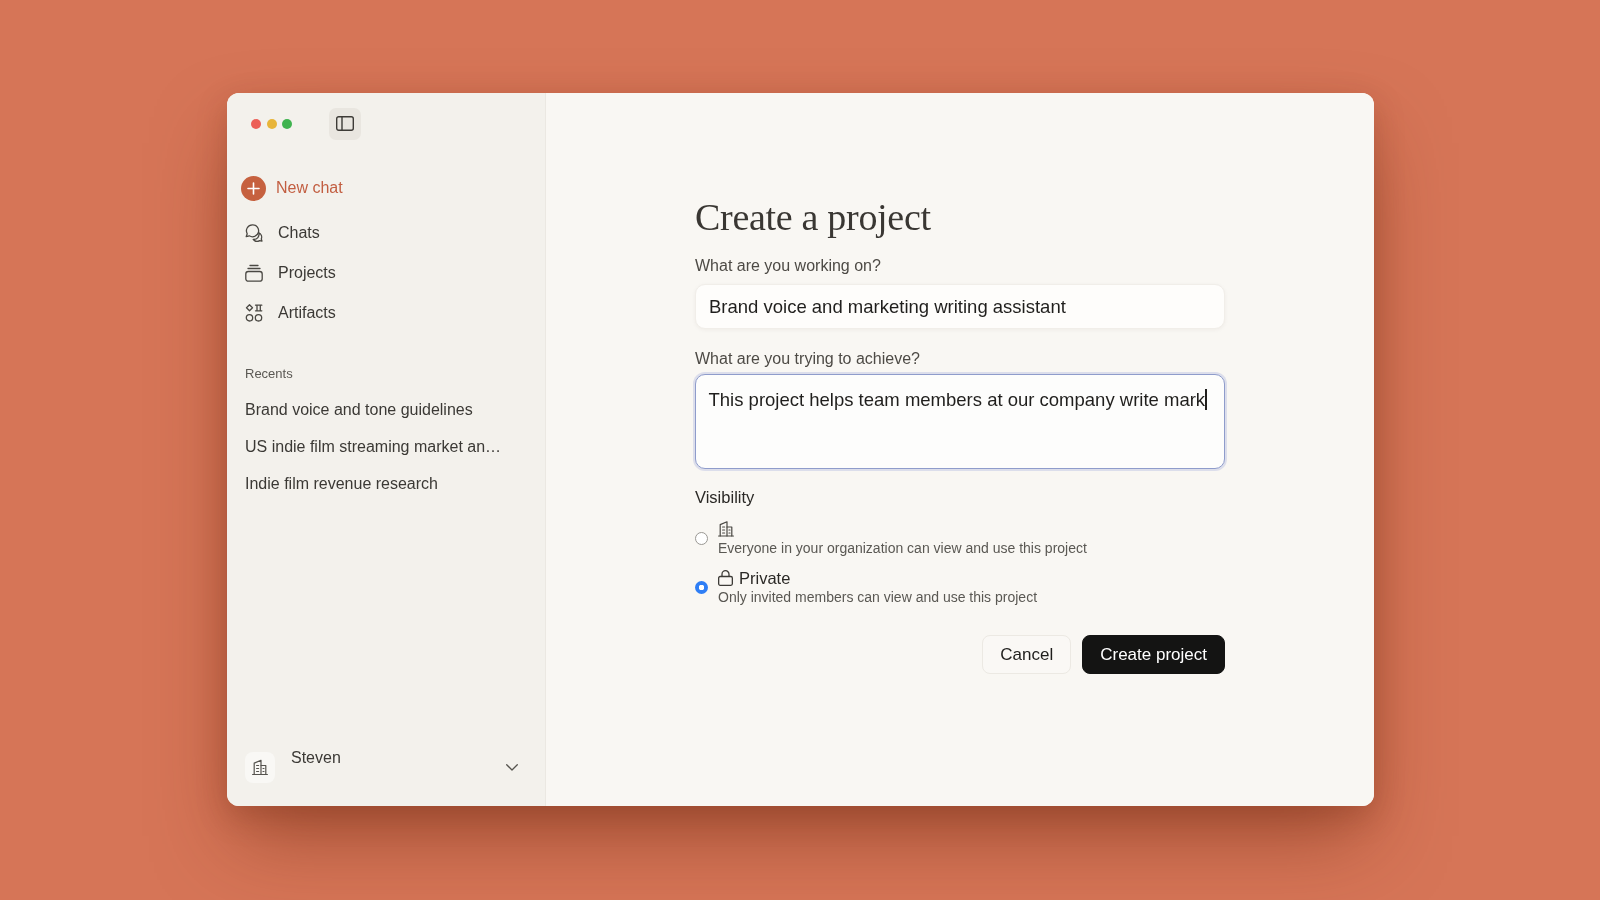 This screenshot has height=900, width=1600. Describe the element at coordinates (813, 217) in the screenshot. I see `page-title: Create a project` at that location.